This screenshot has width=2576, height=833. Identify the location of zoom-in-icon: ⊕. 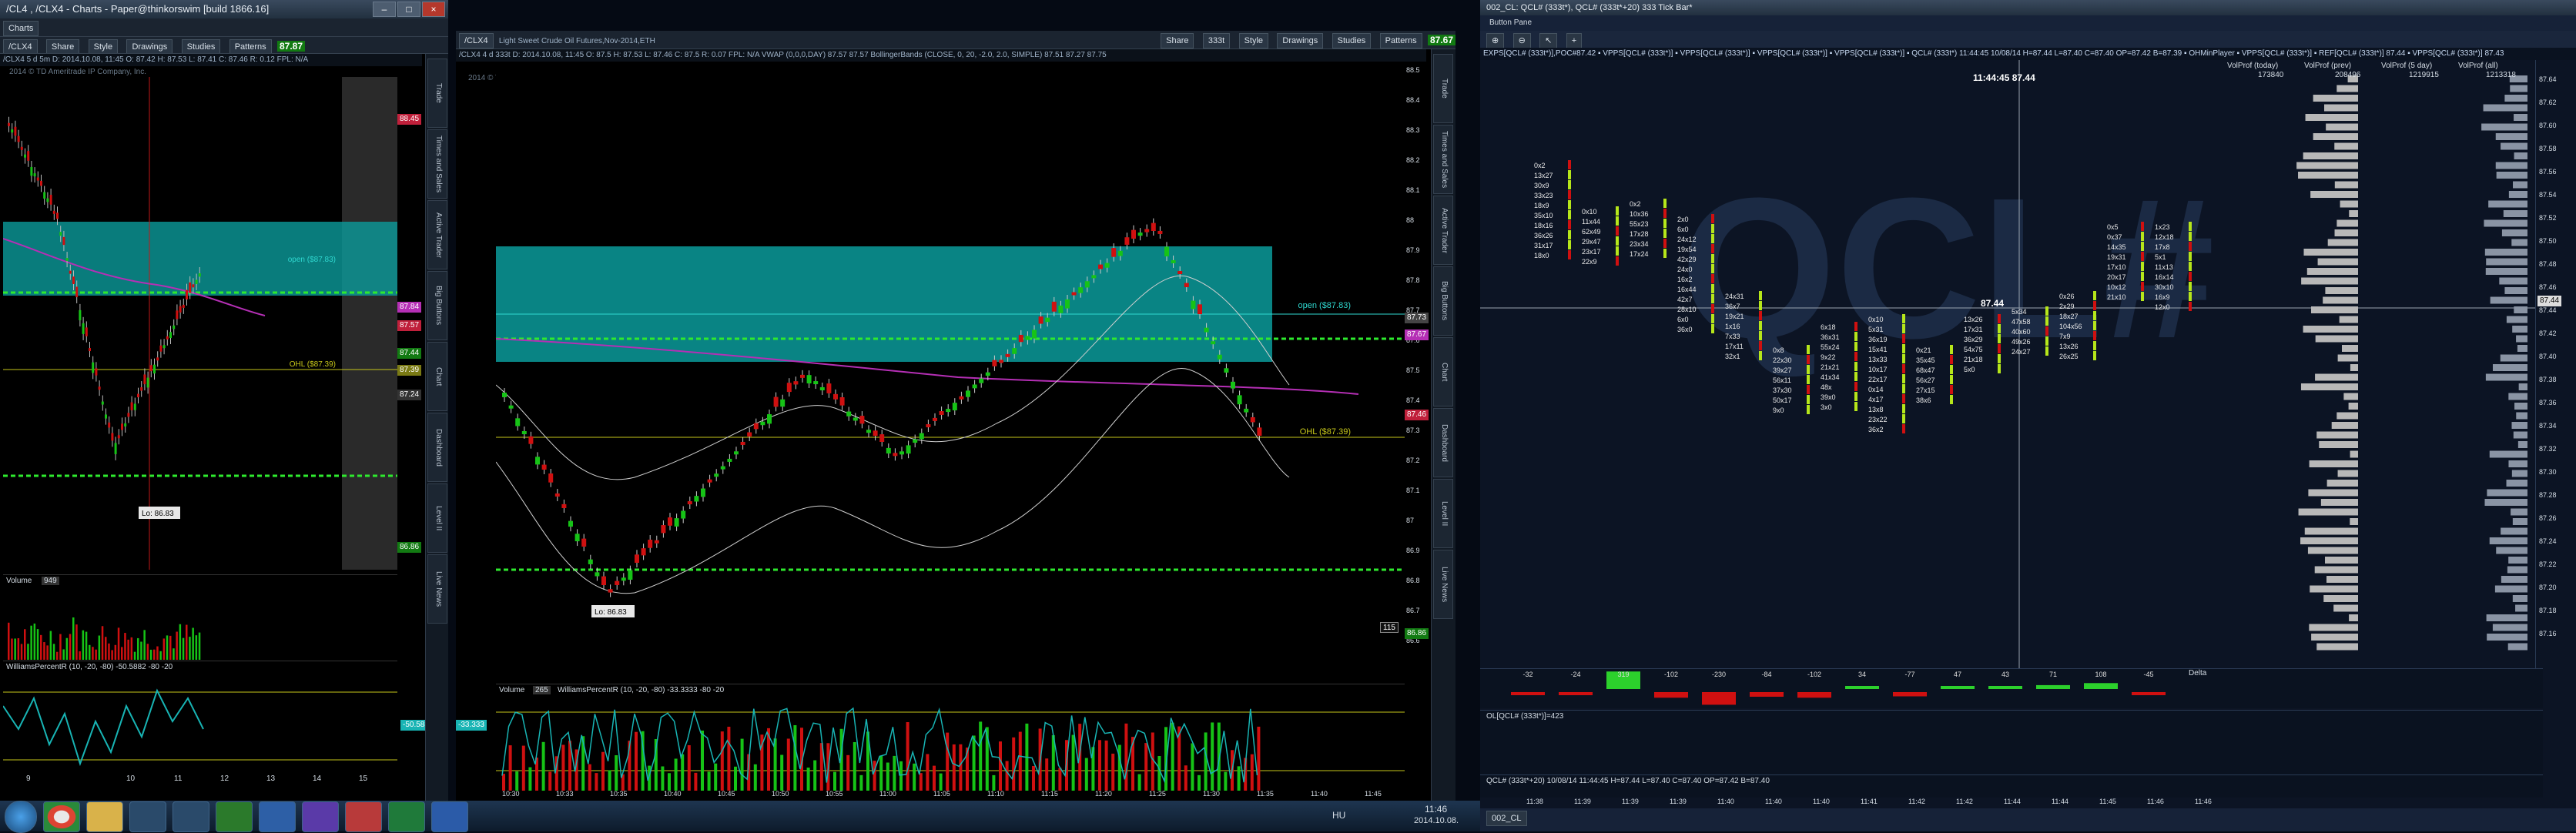
(1495, 41).